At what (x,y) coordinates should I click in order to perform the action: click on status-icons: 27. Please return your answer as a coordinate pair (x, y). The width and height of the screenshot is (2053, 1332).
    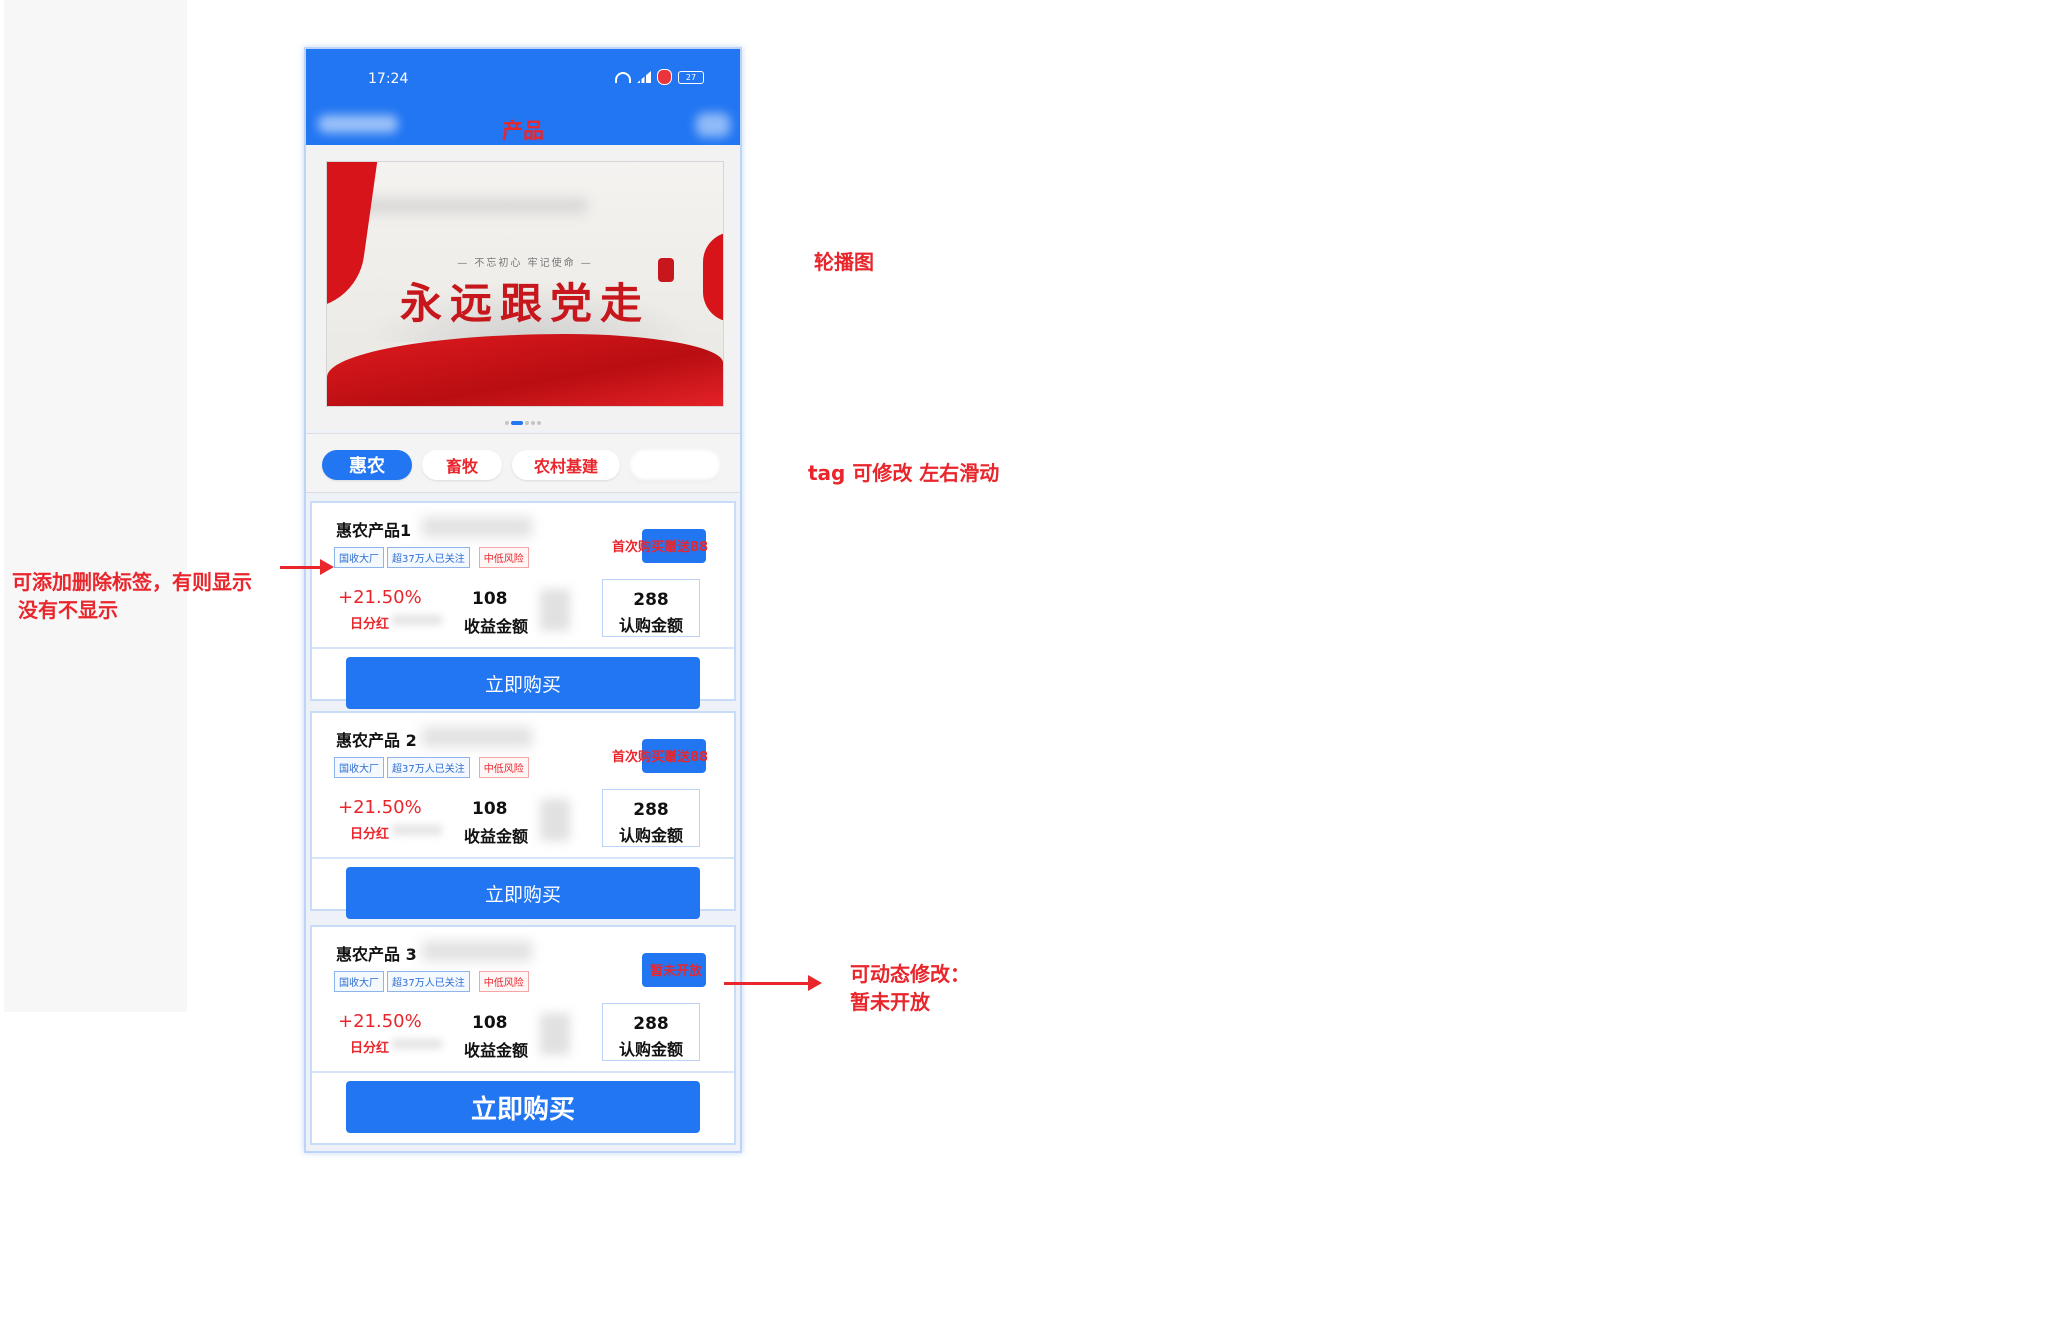
    Looking at the image, I should click on (659, 77).